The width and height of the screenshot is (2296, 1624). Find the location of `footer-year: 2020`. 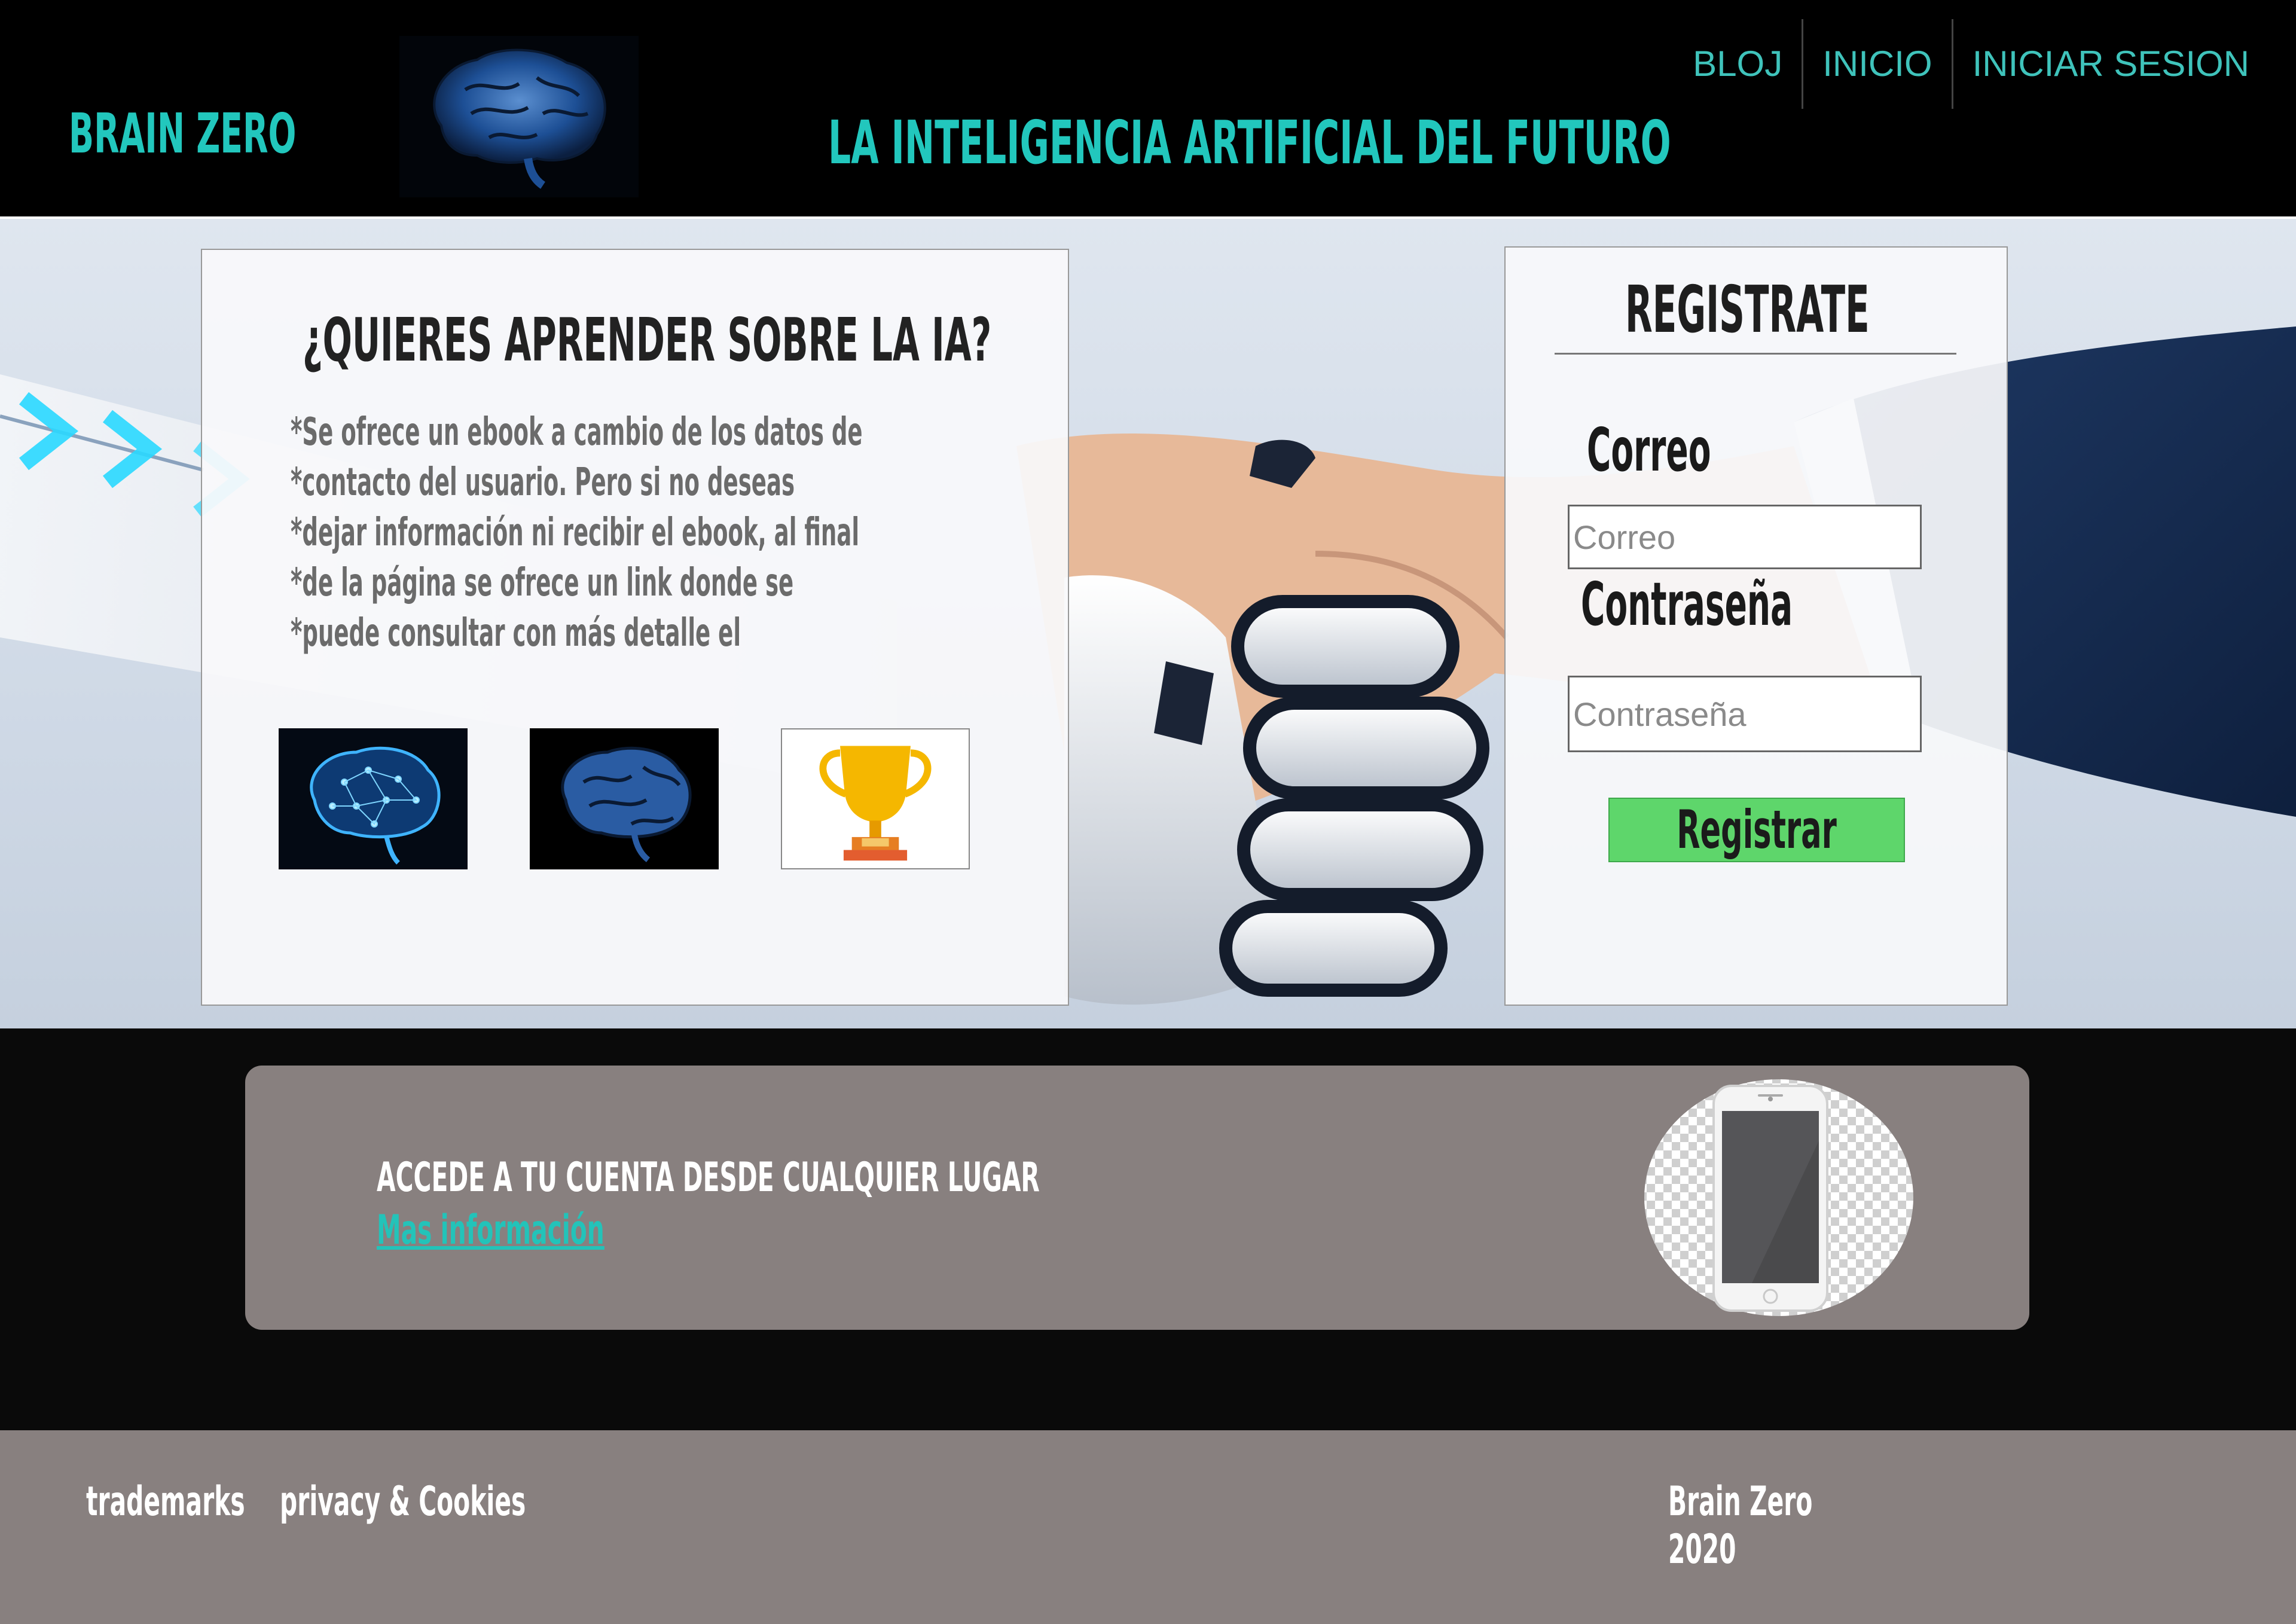

footer-year: 2020 is located at coordinates (1702, 1549).